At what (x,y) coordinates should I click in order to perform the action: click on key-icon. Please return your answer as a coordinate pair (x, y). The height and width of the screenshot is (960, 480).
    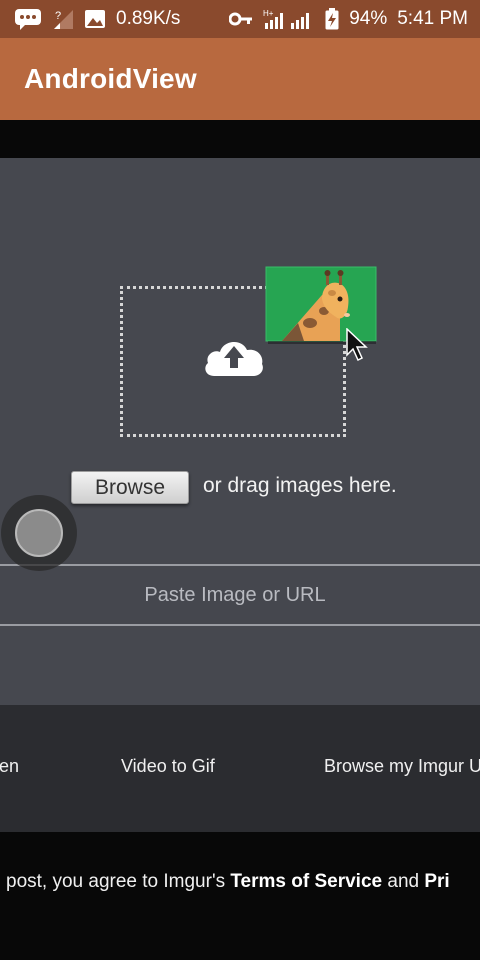
    Looking at the image, I should click on (241, 19).